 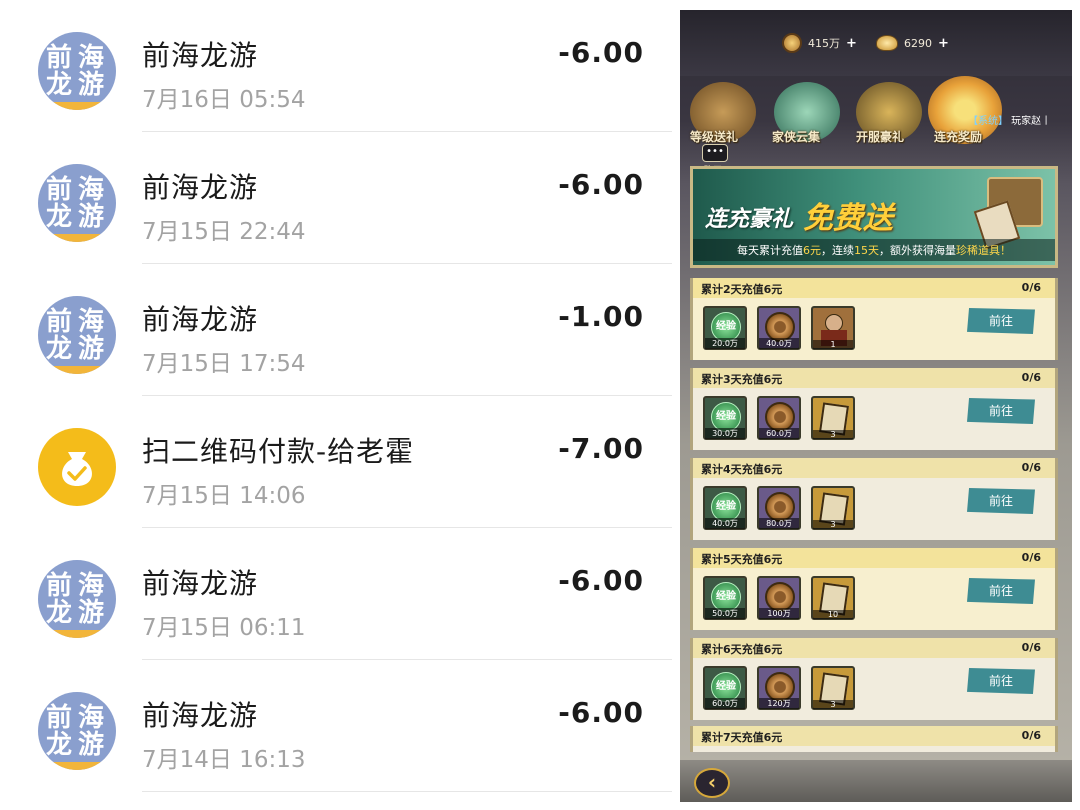 I want to click on exp-item-icon: 经验 20.0万, so click(x=725, y=328).